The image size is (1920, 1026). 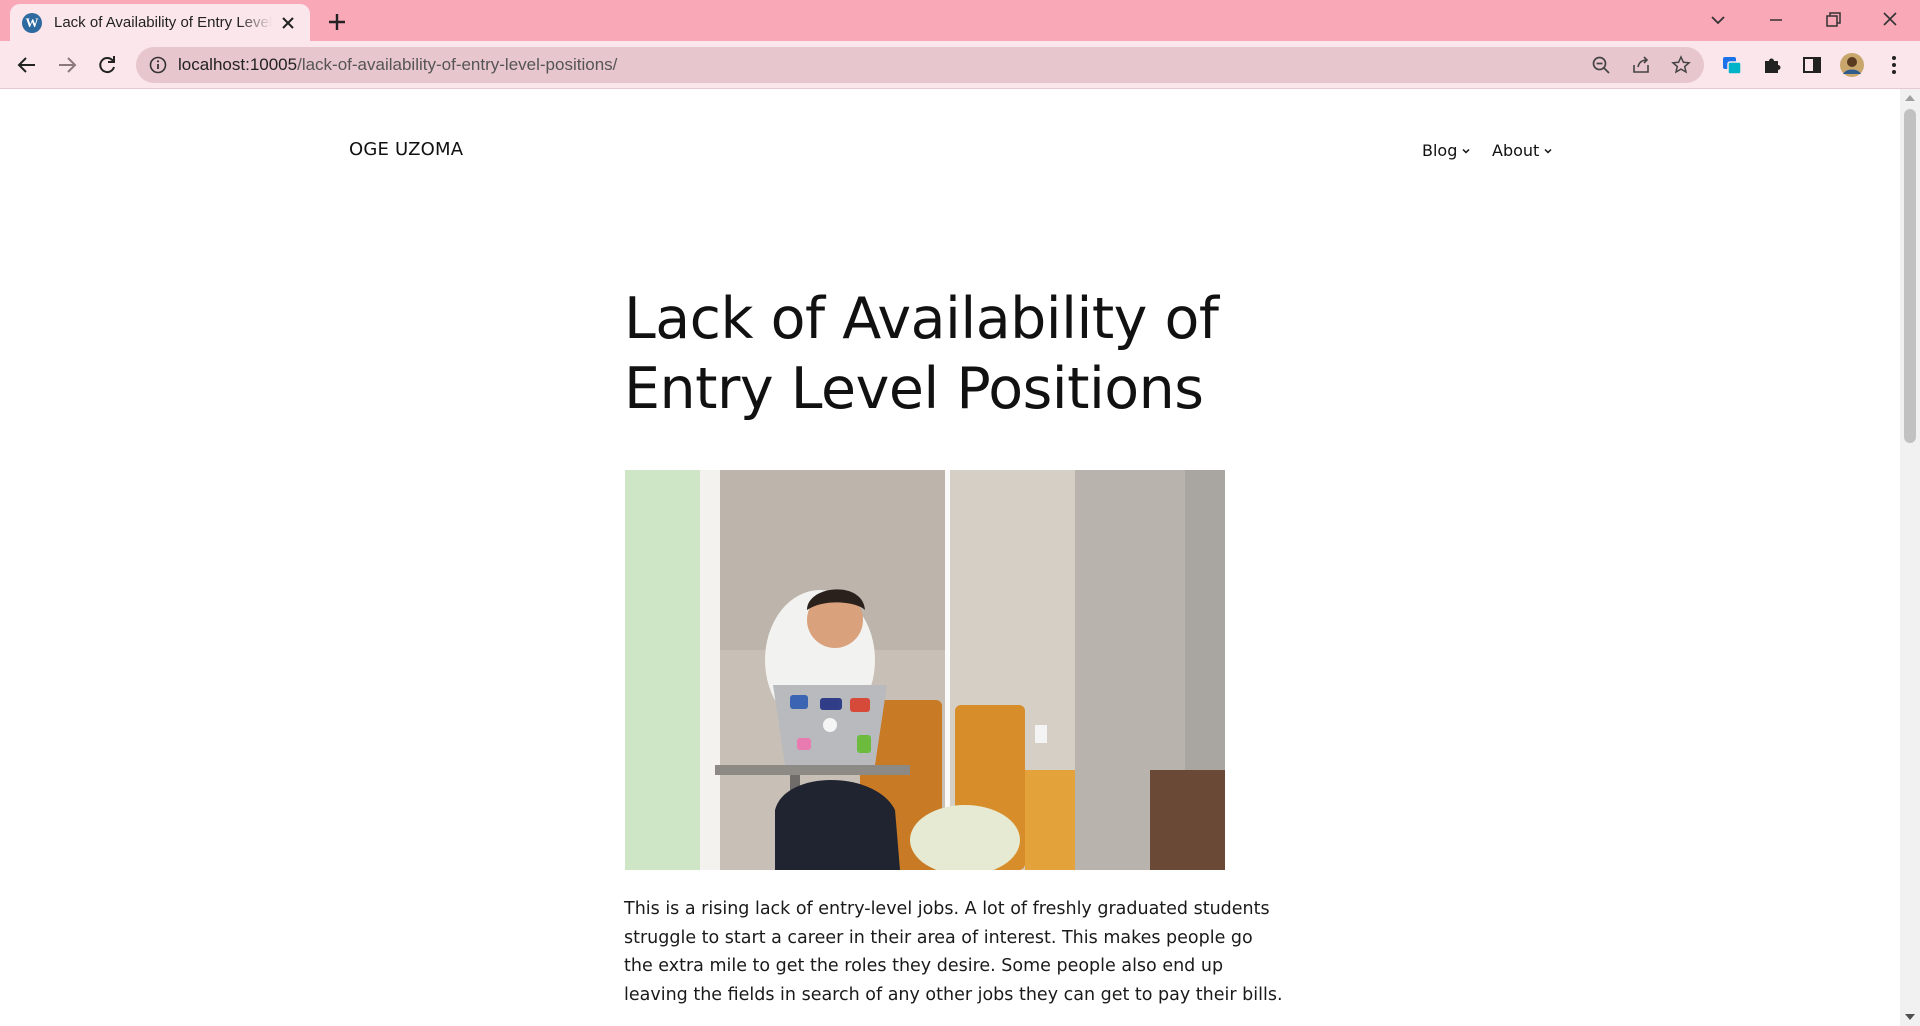 What do you see at coordinates (1910, 98) in the screenshot?
I see `scroll-up-arrow` at bounding box center [1910, 98].